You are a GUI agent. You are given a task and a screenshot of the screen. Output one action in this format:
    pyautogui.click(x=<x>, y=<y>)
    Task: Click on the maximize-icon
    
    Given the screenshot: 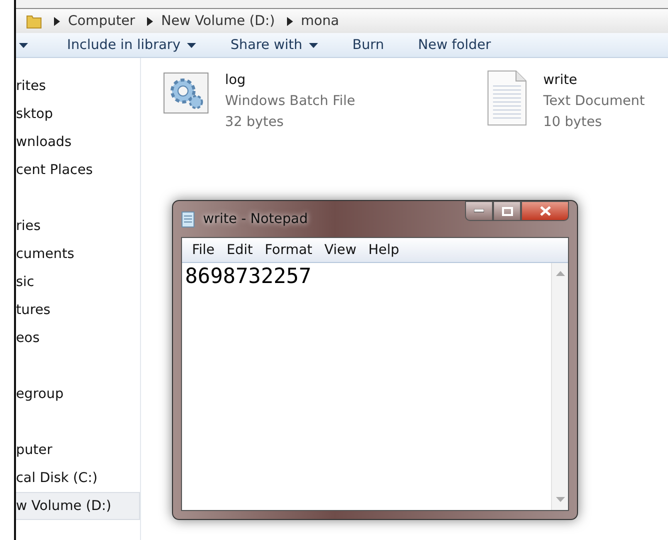 What is the action you would take?
    pyautogui.click(x=507, y=211)
    